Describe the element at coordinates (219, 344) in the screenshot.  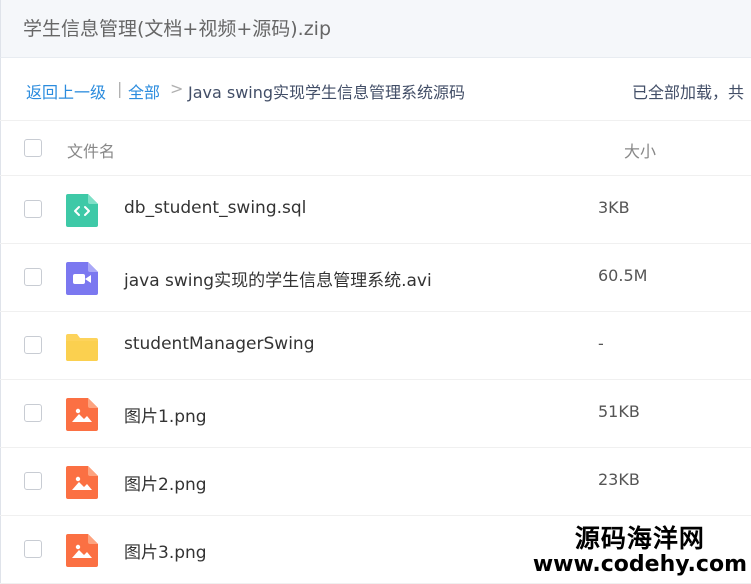
I see `folder-name: studentManagerSwing` at that location.